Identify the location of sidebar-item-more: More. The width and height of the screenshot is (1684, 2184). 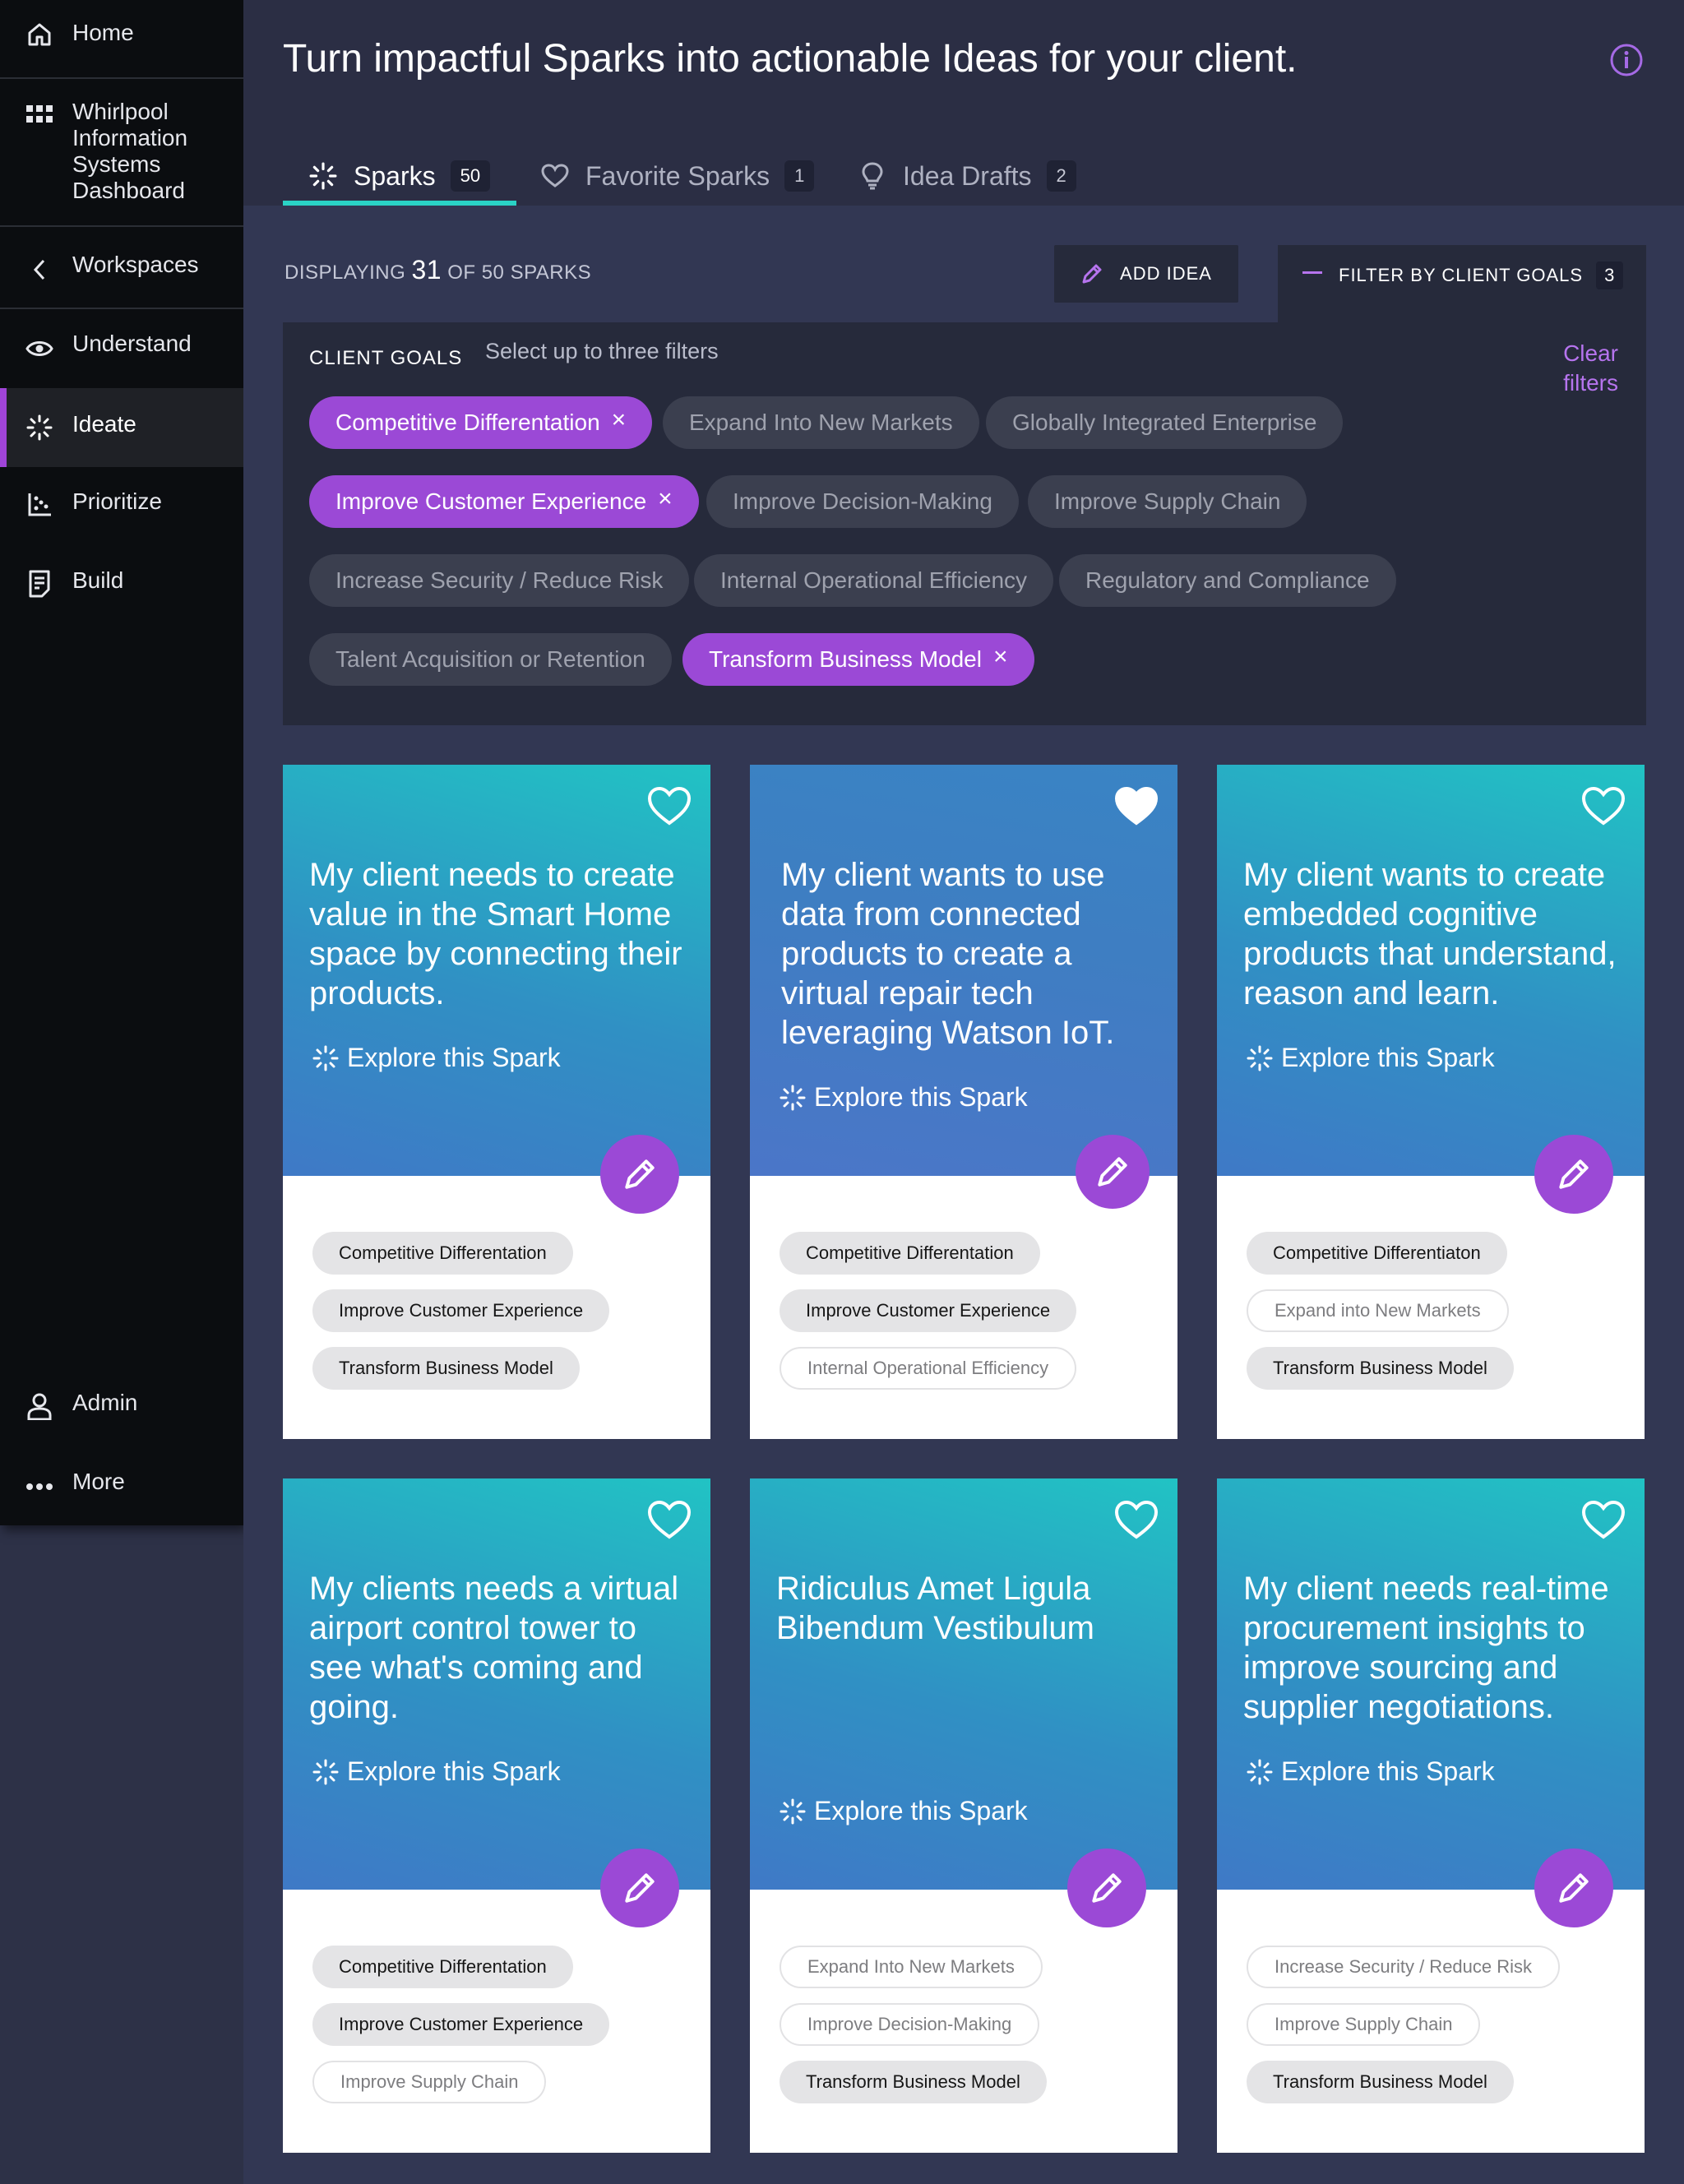
(122, 1488).